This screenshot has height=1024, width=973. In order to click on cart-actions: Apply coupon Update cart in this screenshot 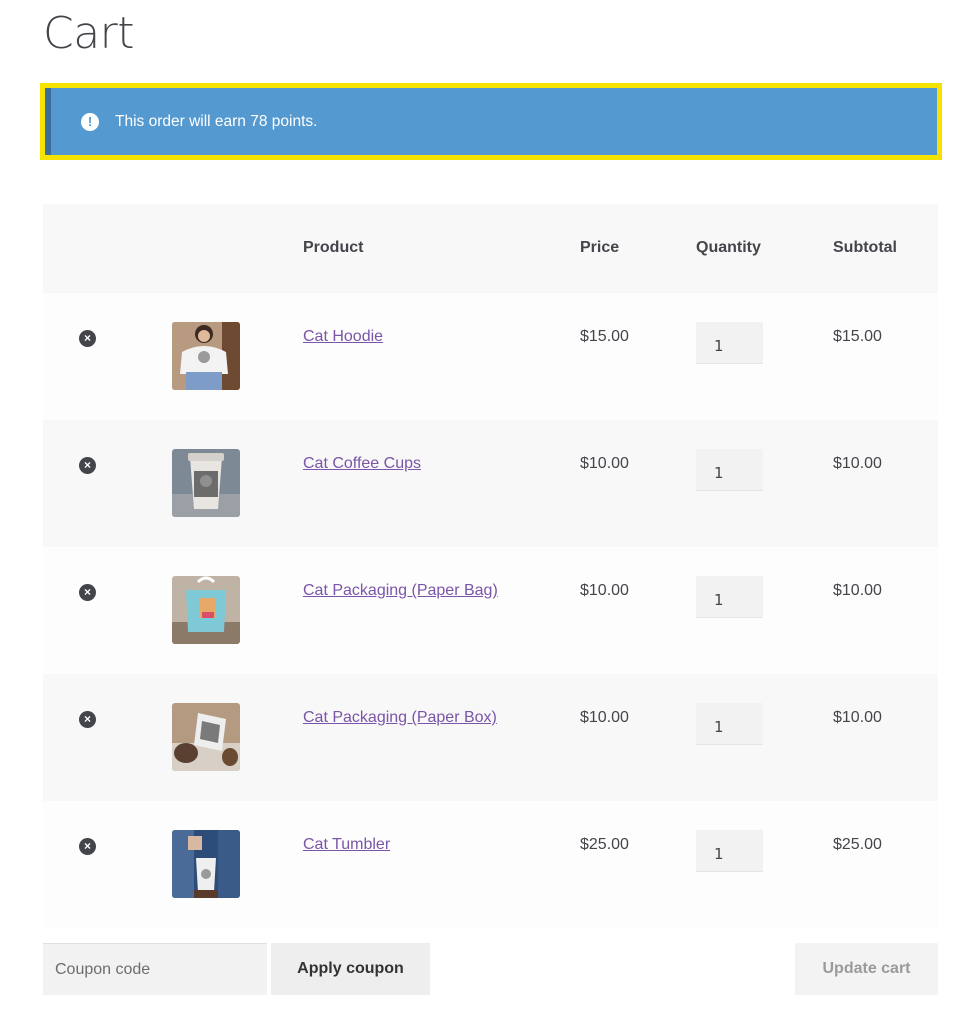, I will do `click(490, 969)`.